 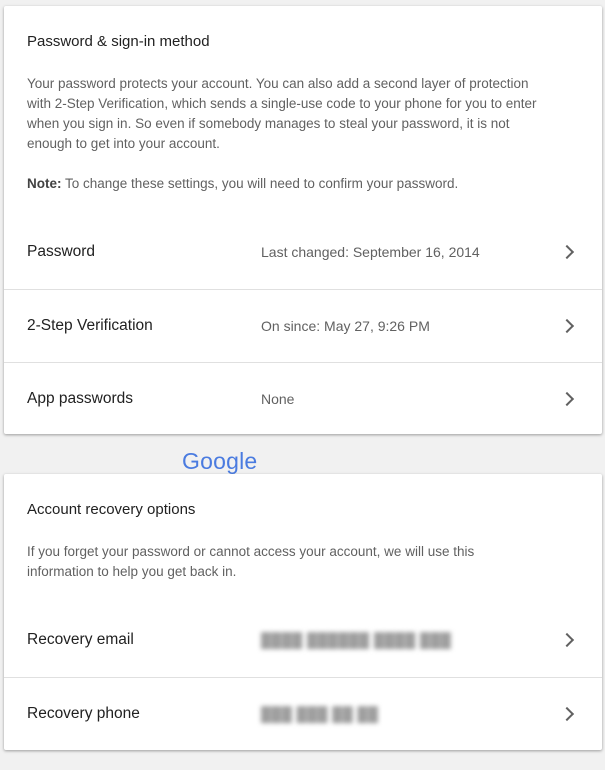 I want to click on password-row-label: Password, so click(x=61, y=251).